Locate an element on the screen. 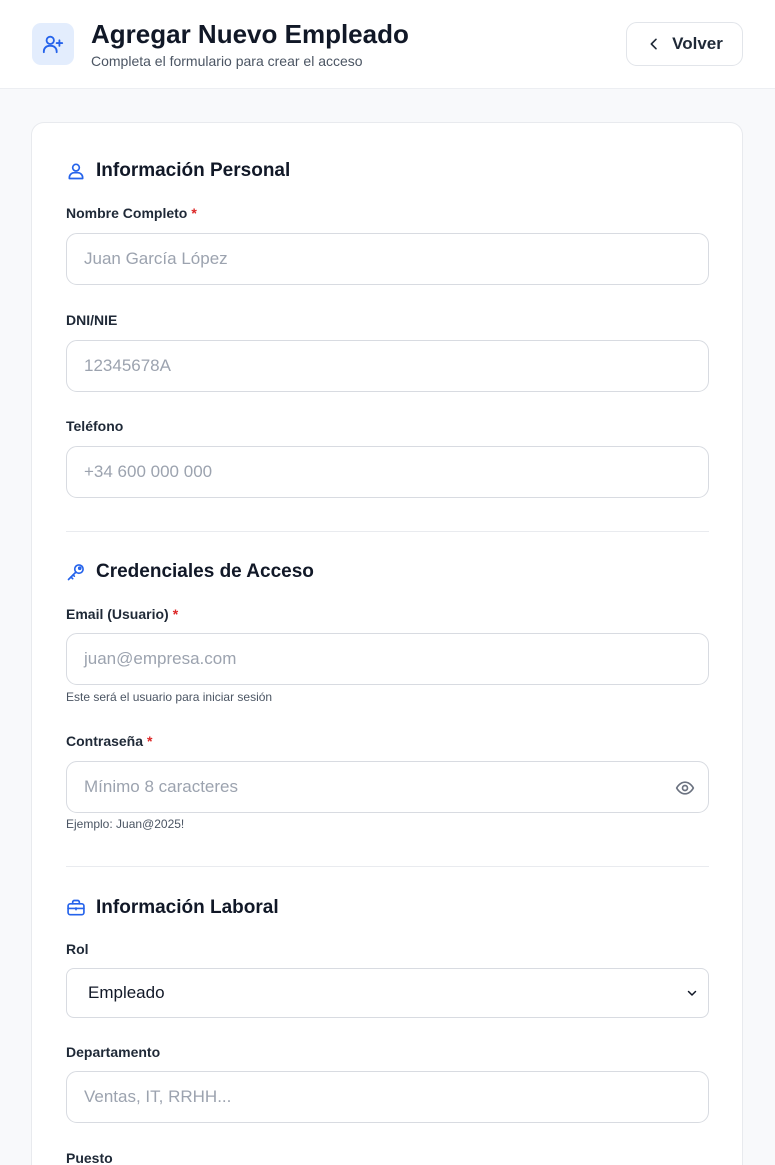 This screenshot has height=1165, width=775. email-label: Email (Usuario) * is located at coordinates (122, 614).